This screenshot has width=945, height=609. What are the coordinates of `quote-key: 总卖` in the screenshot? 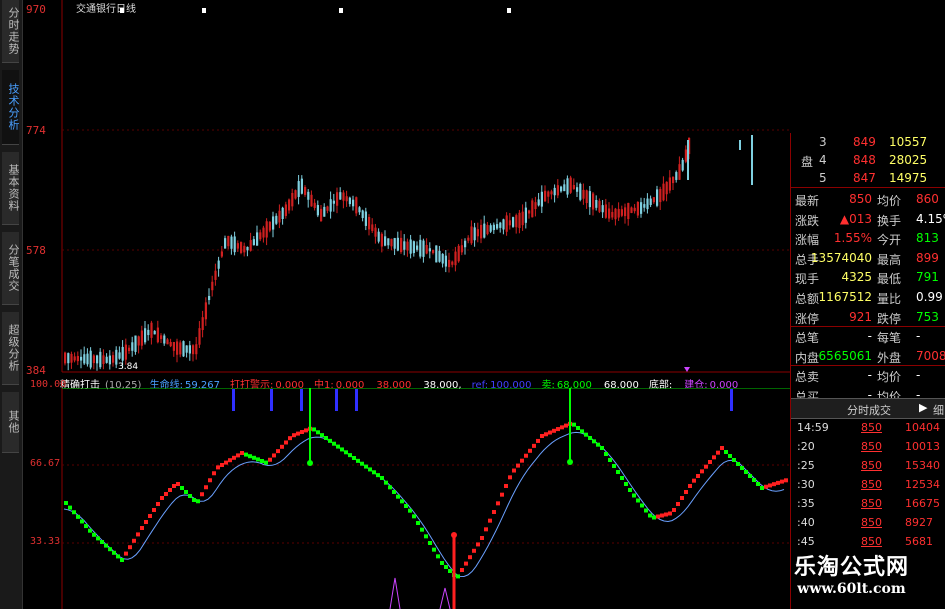 It's located at (807, 377).